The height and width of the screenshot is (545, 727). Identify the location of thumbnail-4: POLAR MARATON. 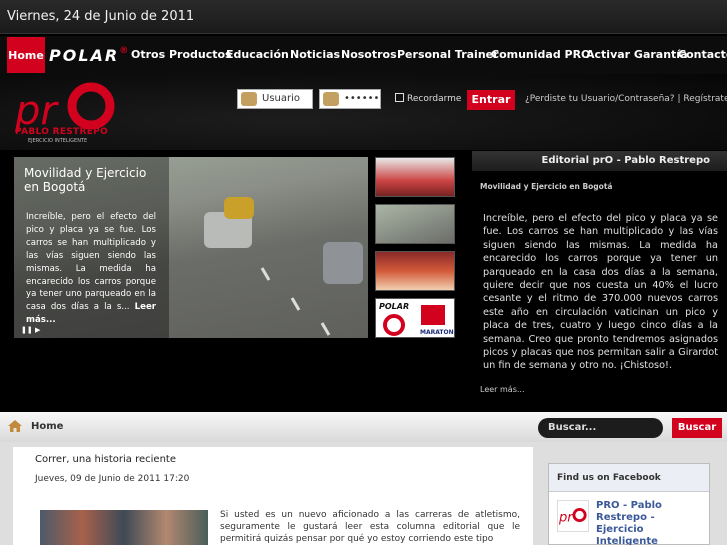
(415, 318).